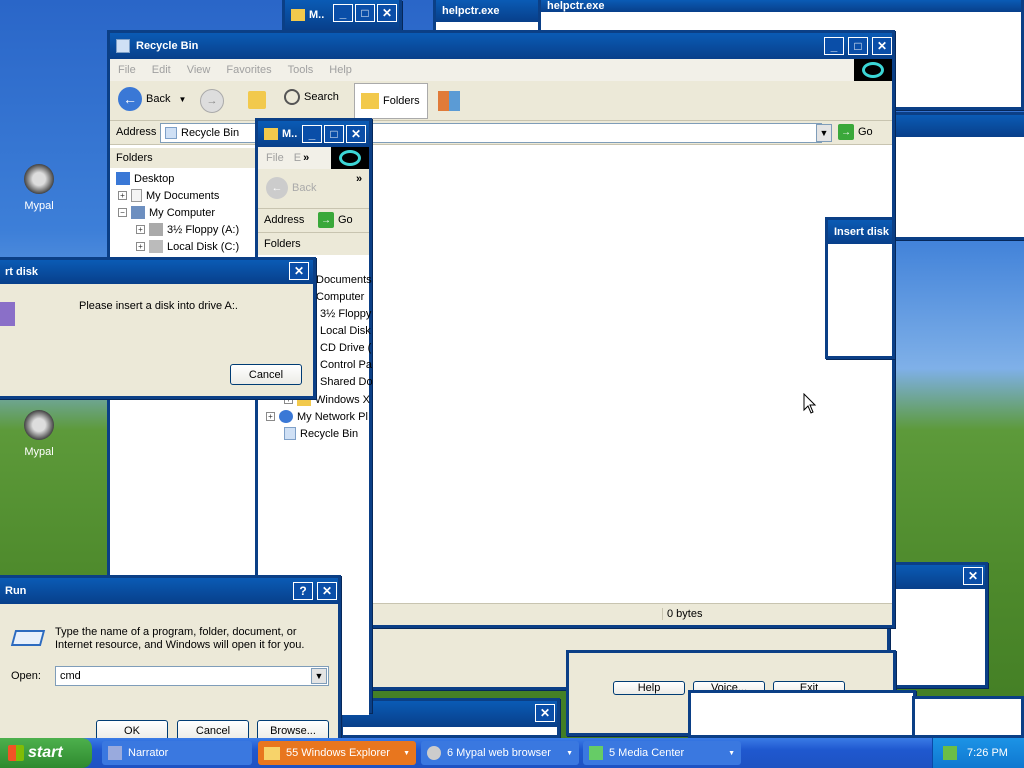  I want to click on status-size: 0 bytes, so click(682, 614).